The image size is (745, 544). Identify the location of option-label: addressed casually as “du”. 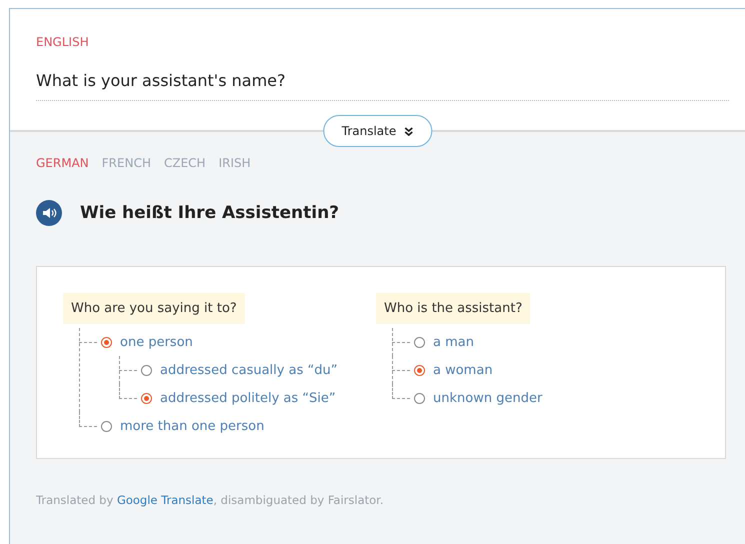
(249, 370).